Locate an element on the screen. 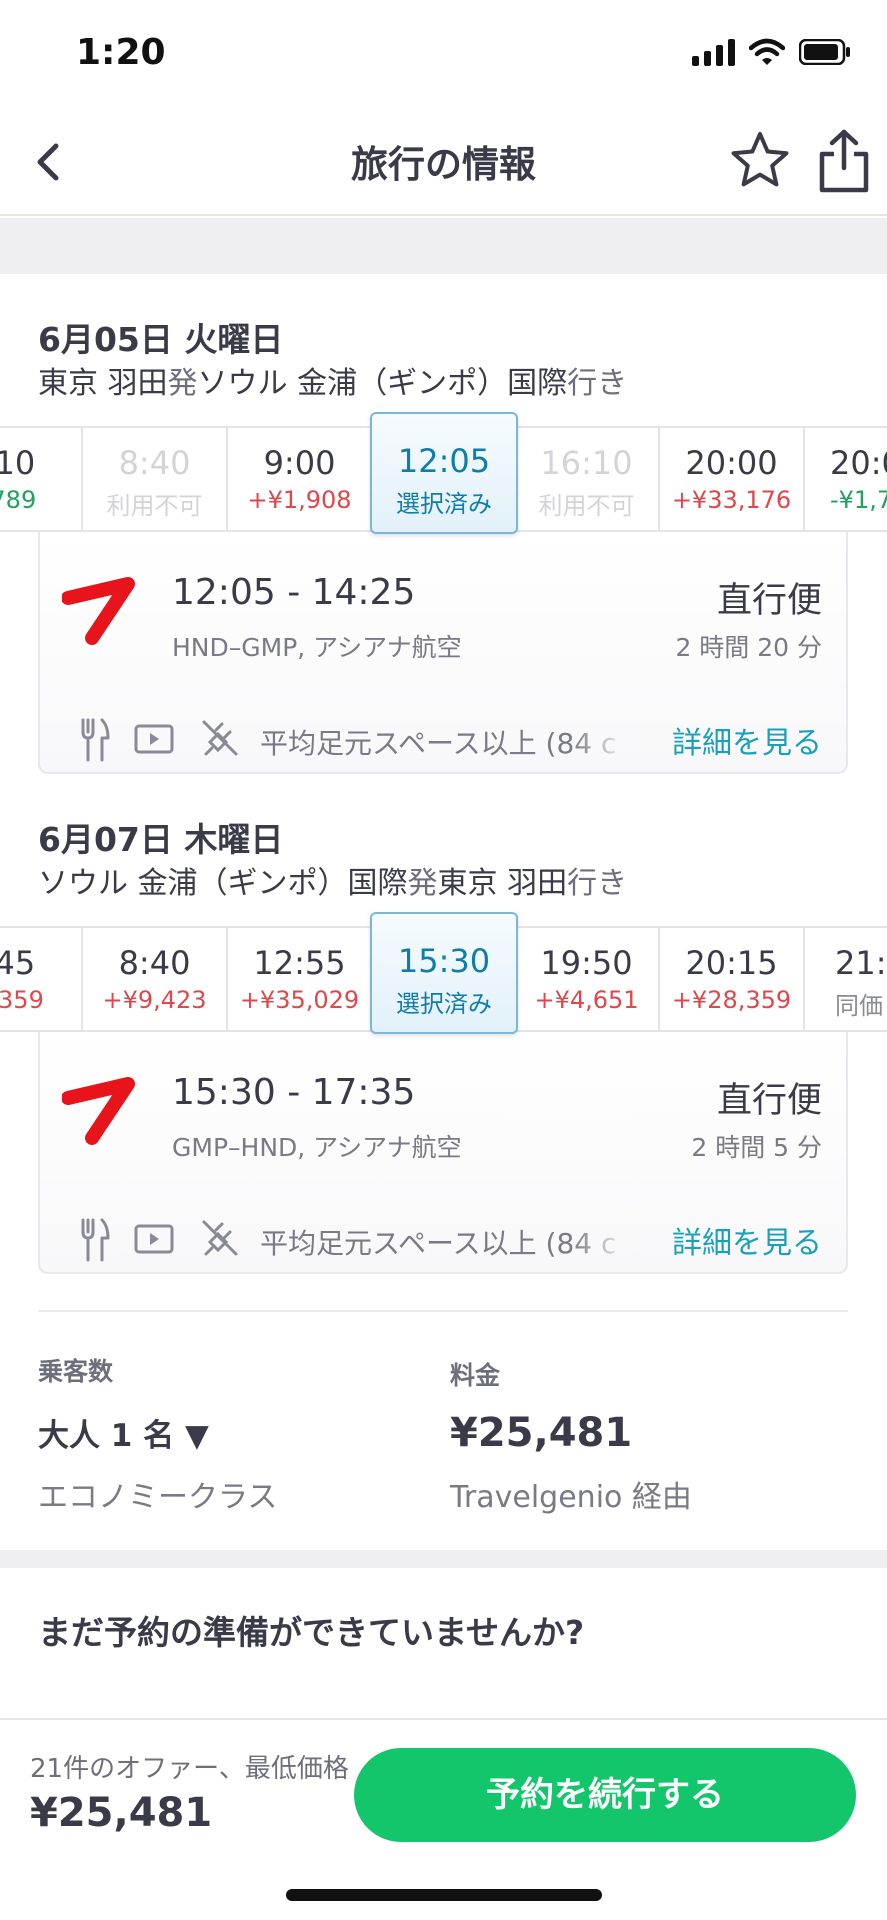  time-option: 8:40 +¥9,423 is located at coordinates (155, 979).